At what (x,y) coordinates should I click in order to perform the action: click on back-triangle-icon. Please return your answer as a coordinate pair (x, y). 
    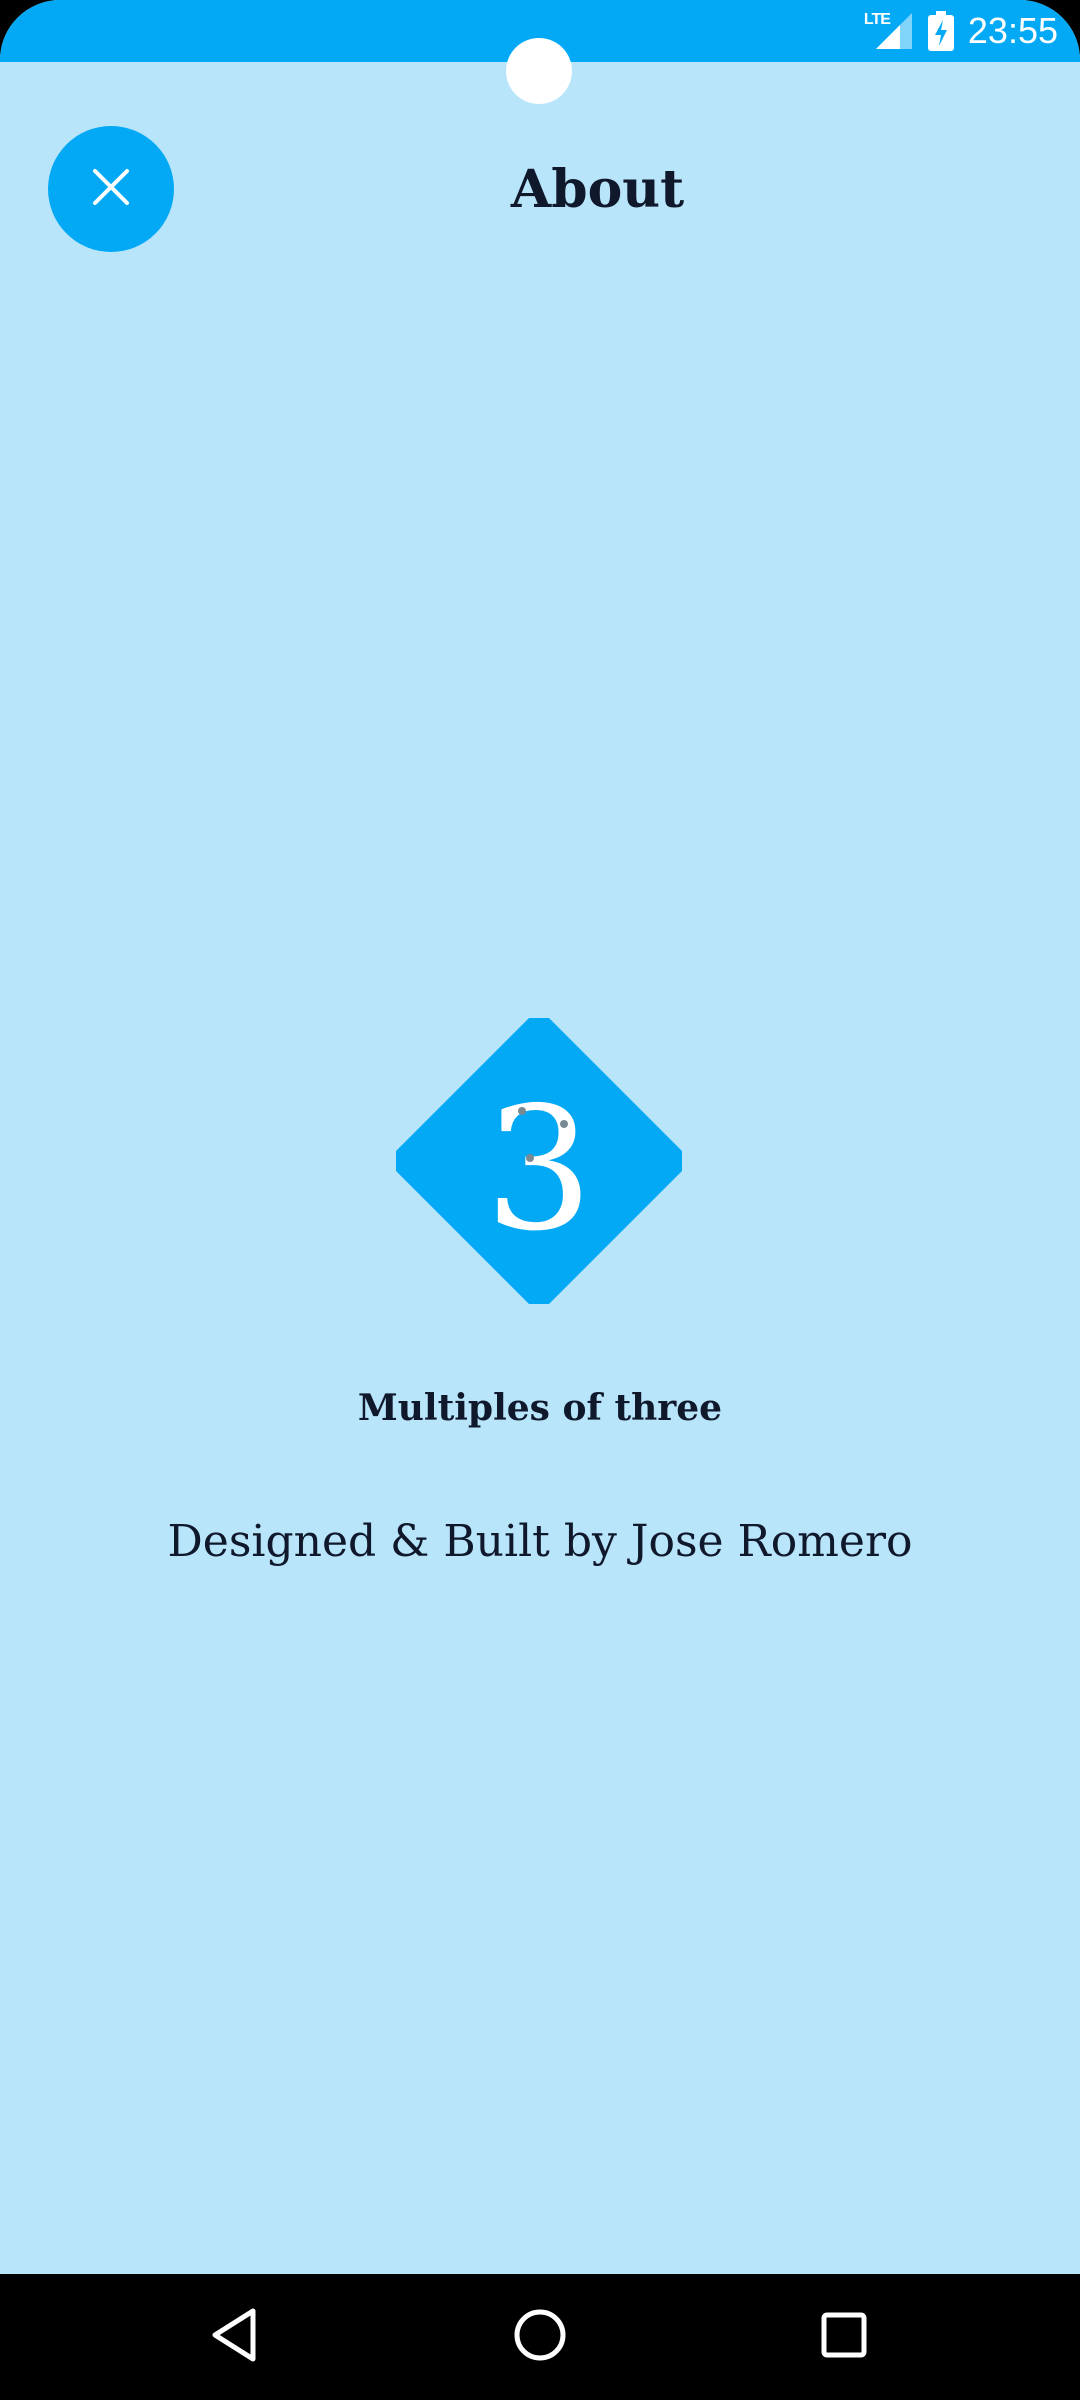
    Looking at the image, I should click on (235, 2337).